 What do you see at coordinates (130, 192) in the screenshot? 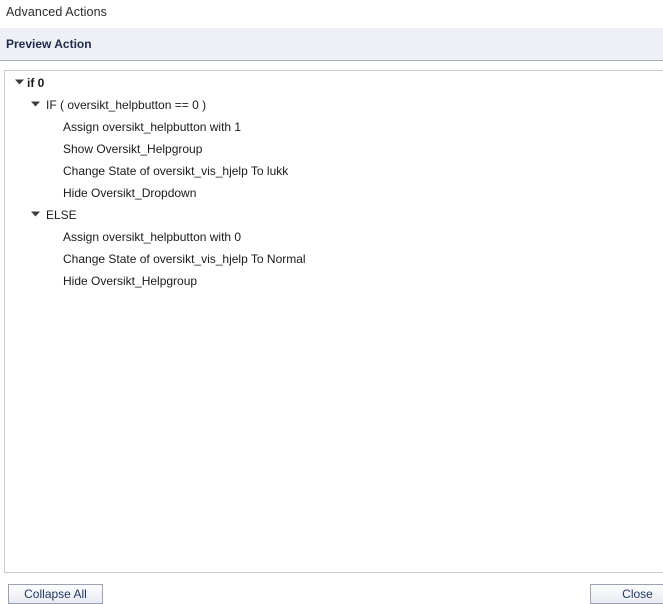
I see `tree-row-label: Hide Oversikt_Dropdown` at bounding box center [130, 192].